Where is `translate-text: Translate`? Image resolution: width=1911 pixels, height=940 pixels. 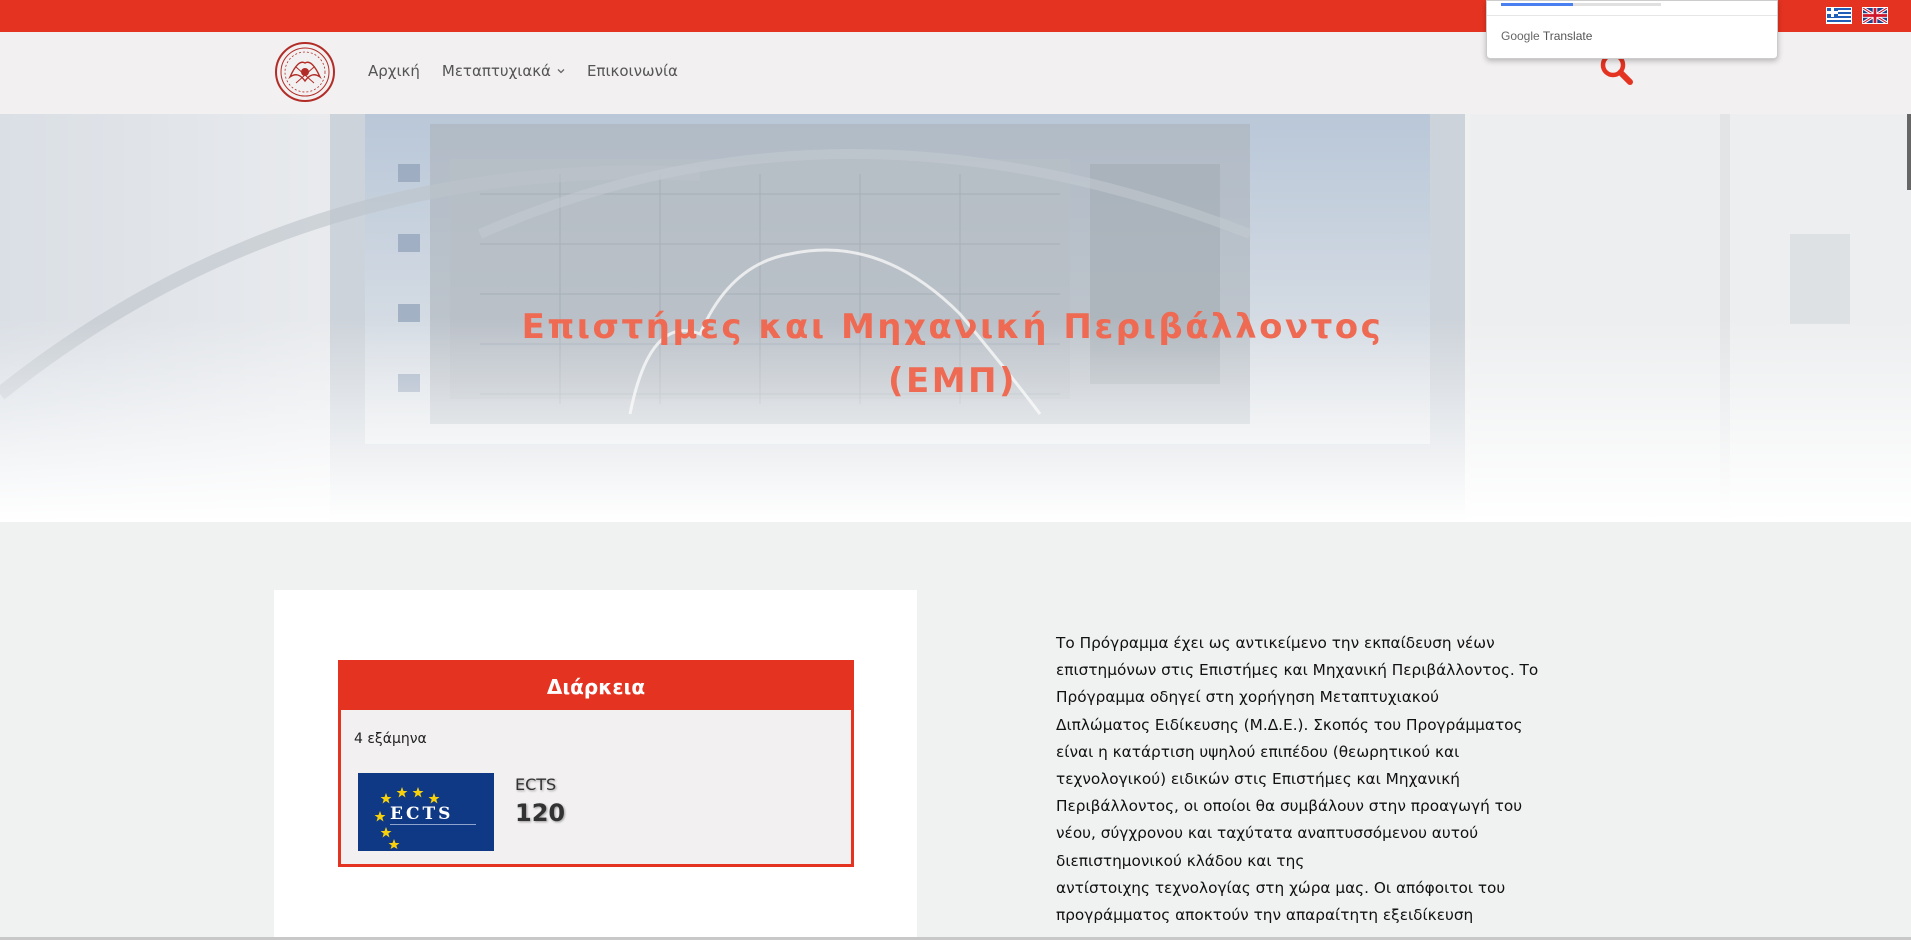 translate-text: Translate is located at coordinates (1567, 36).